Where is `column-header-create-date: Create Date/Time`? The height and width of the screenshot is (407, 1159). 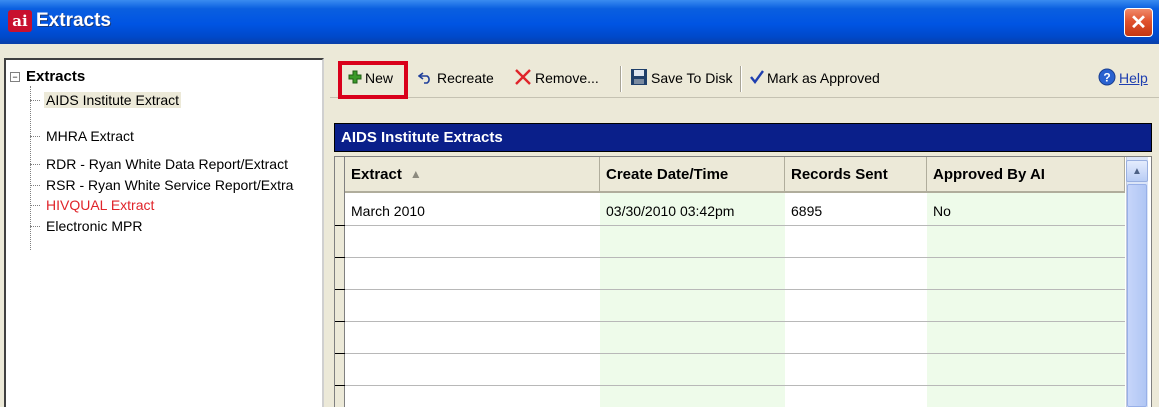 column-header-create-date: Create Date/Time is located at coordinates (692, 175).